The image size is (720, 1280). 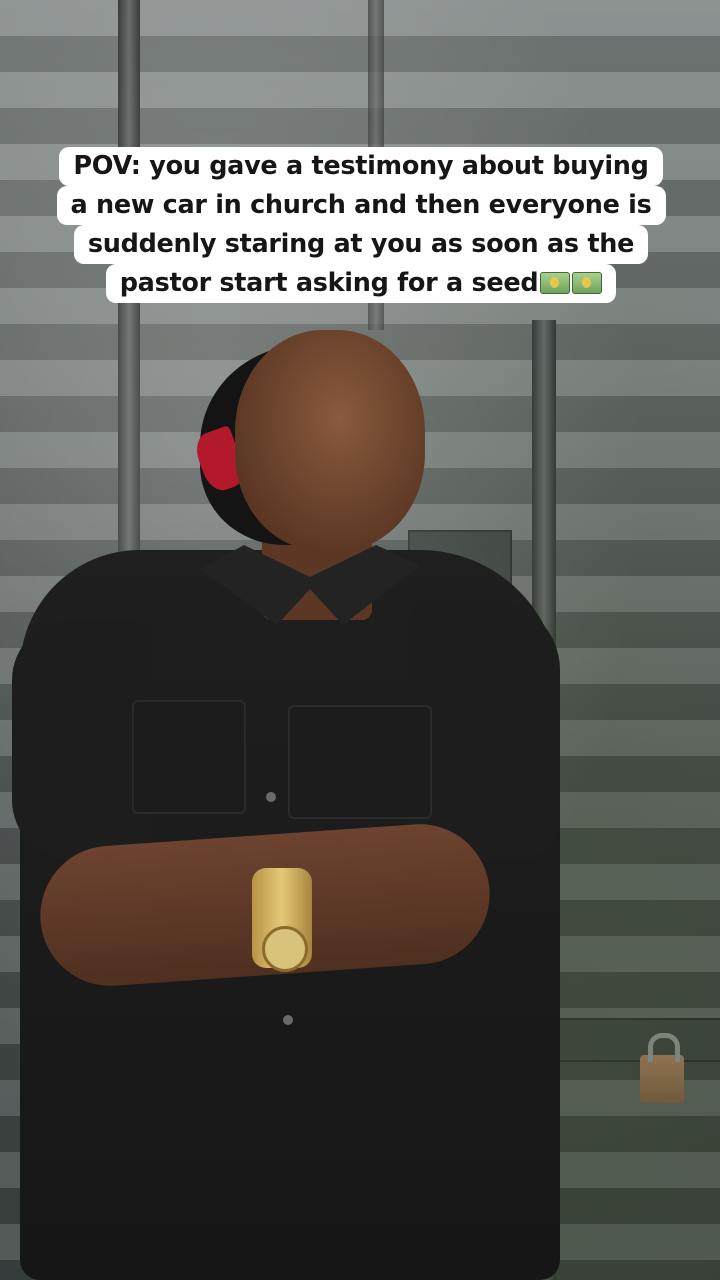 What do you see at coordinates (282, 920) in the screenshot?
I see `gold-wristwatch` at bounding box center [282, 920].